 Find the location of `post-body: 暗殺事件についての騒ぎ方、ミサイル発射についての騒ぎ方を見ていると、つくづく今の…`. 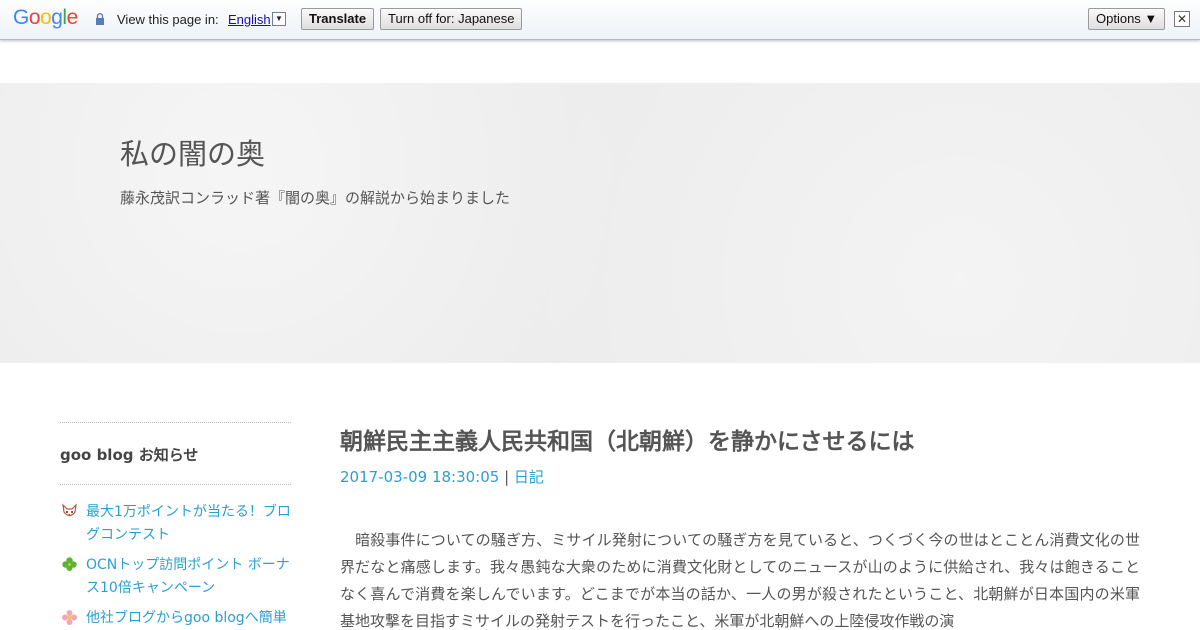

post-body: 暗殺事件についての騒ぎ方、ミサイル発射についての騒ぎ方を見ていると、つくづく今の… is located at coordinates (740, 580).